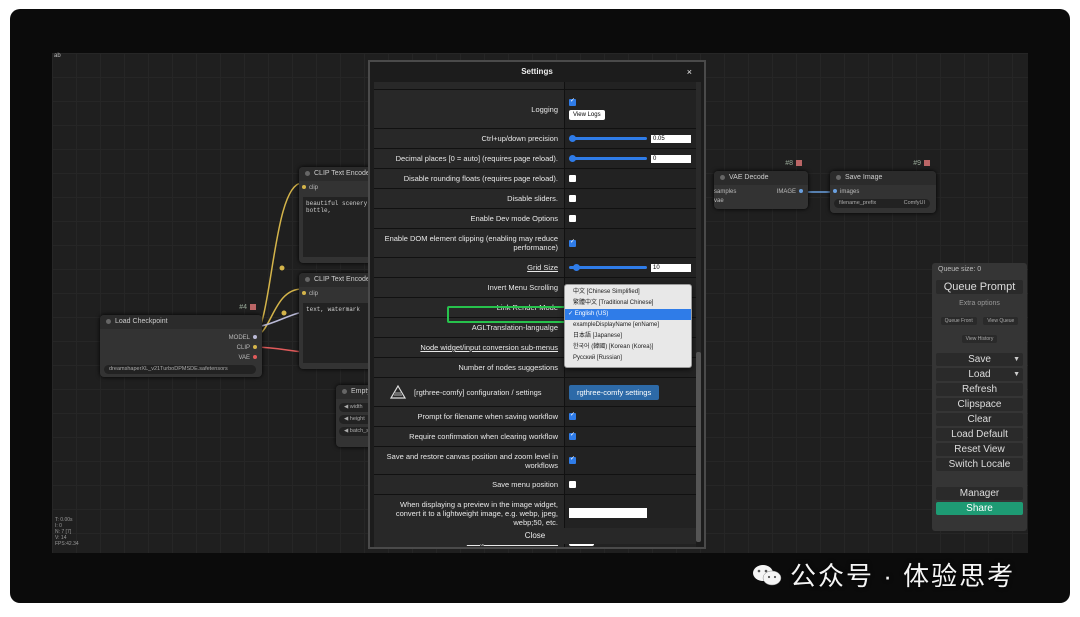  I want to click on setting-ctrl-precision: Ctrl+up/down precision 0.05, so click(535, 139).